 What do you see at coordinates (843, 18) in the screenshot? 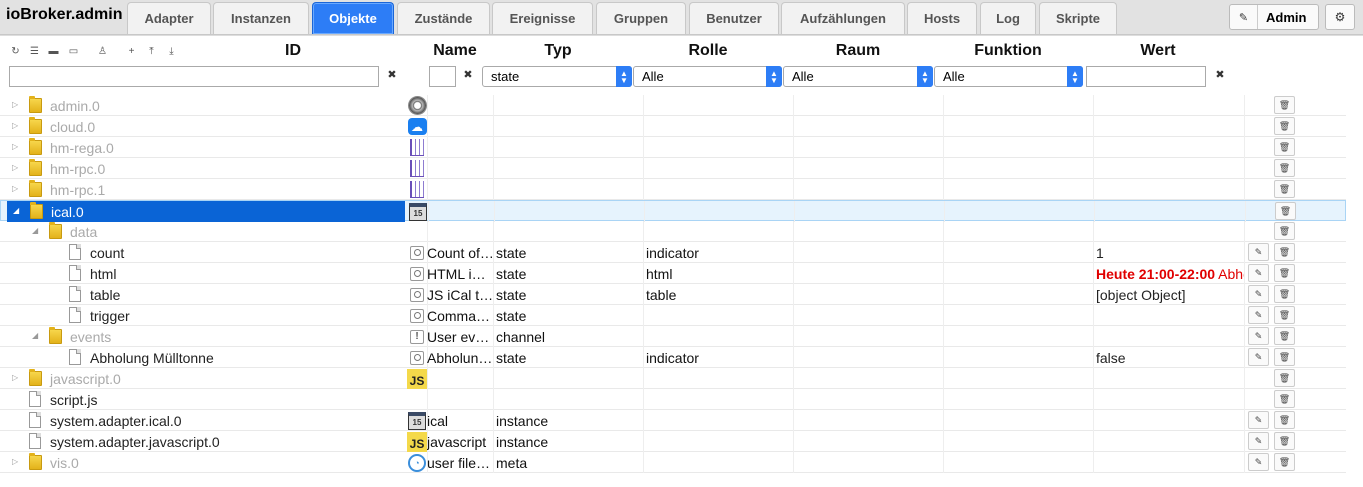
I see `tab-aufzaehlungen: Aufzählungen` at bounding box center [843, 18].